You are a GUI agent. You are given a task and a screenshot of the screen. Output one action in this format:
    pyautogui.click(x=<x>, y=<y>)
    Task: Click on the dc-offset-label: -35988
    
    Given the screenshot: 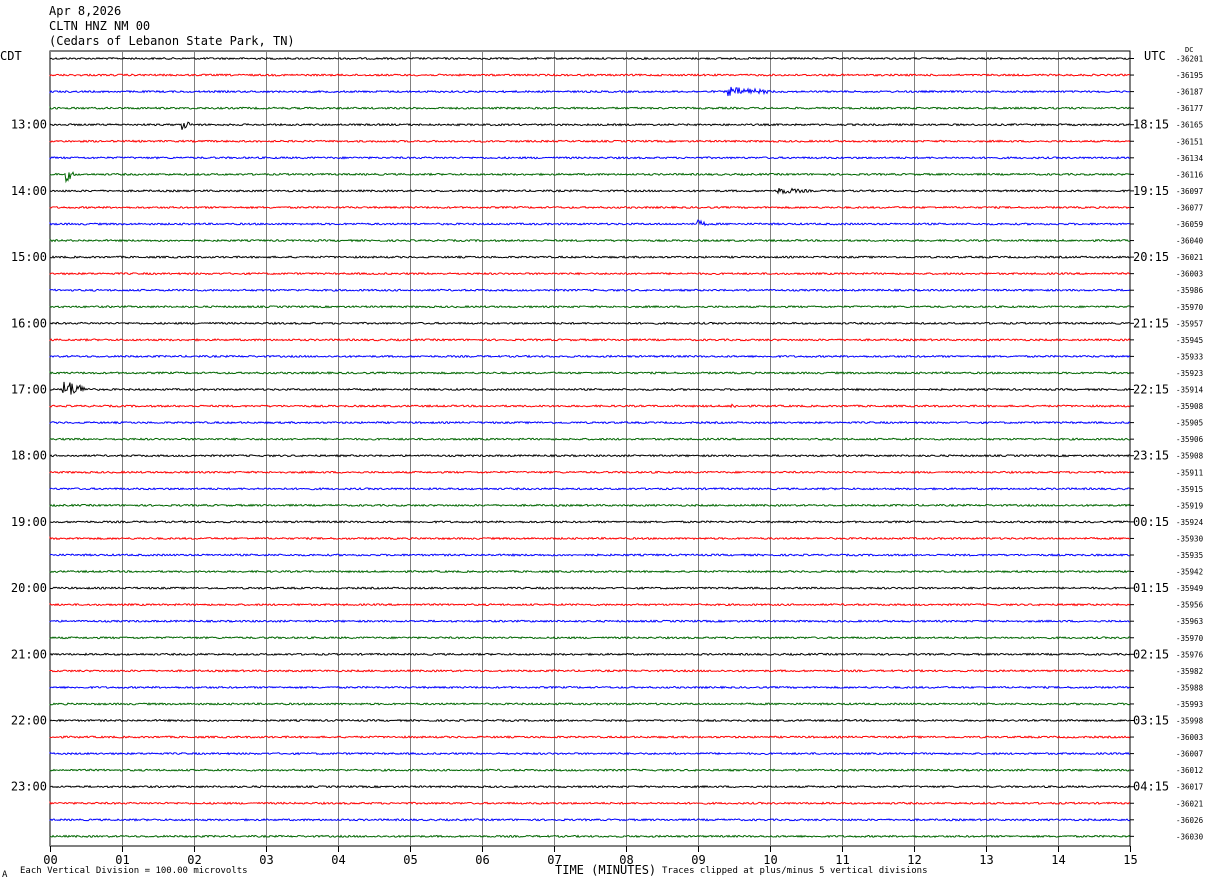 What is the action you would take?
    pyautogui.click(x=1190, y=687)
    